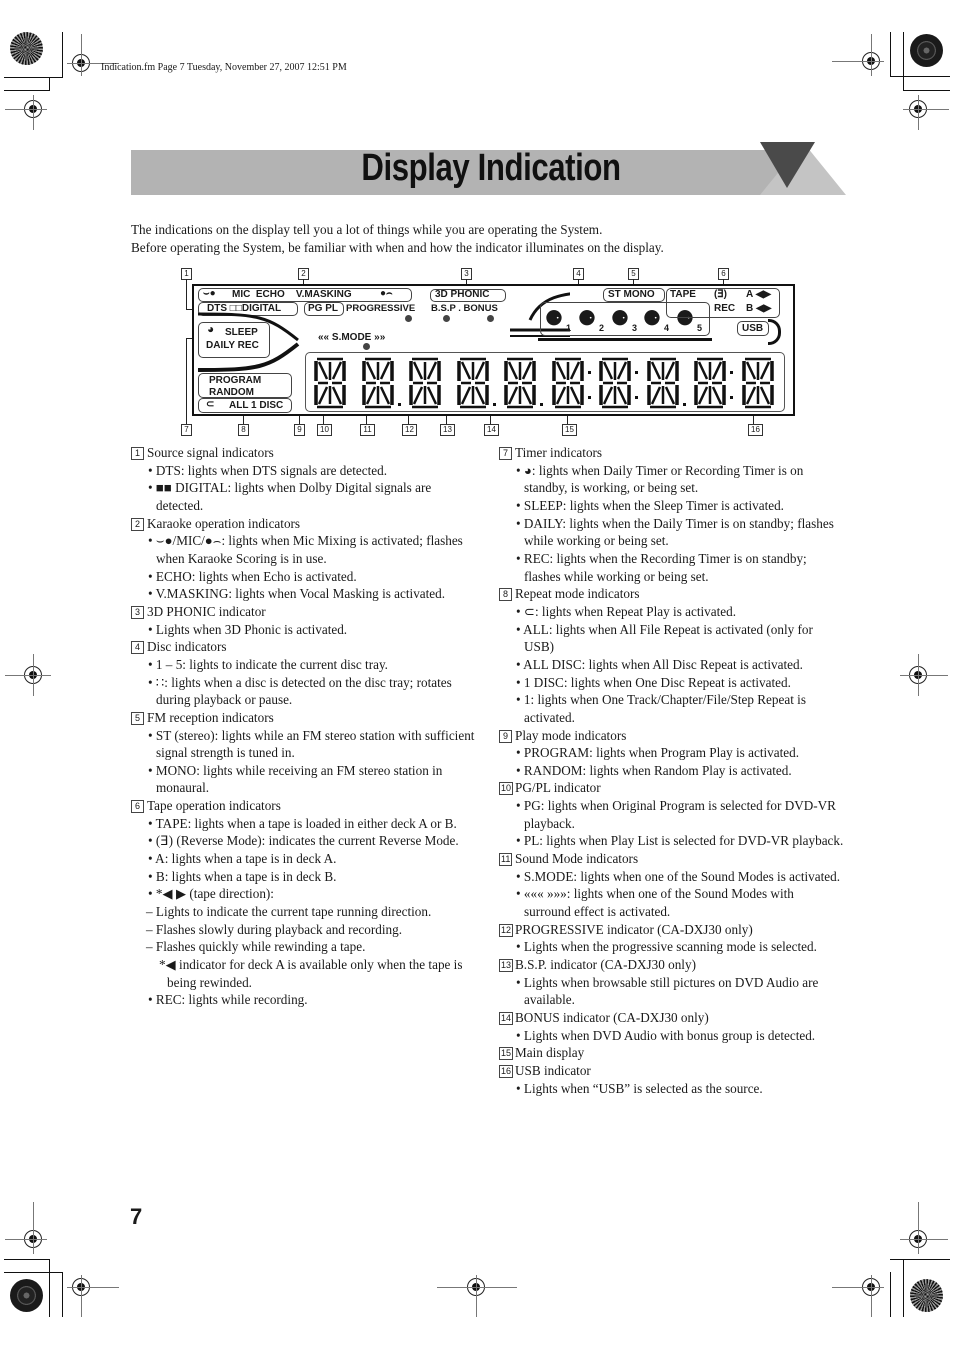 This screenshot has width=954, height=1351. What do you see at coordinates (26, 48) in the screenshot?
I see `registration-disc-top-left` at bounding box center [26, 48].